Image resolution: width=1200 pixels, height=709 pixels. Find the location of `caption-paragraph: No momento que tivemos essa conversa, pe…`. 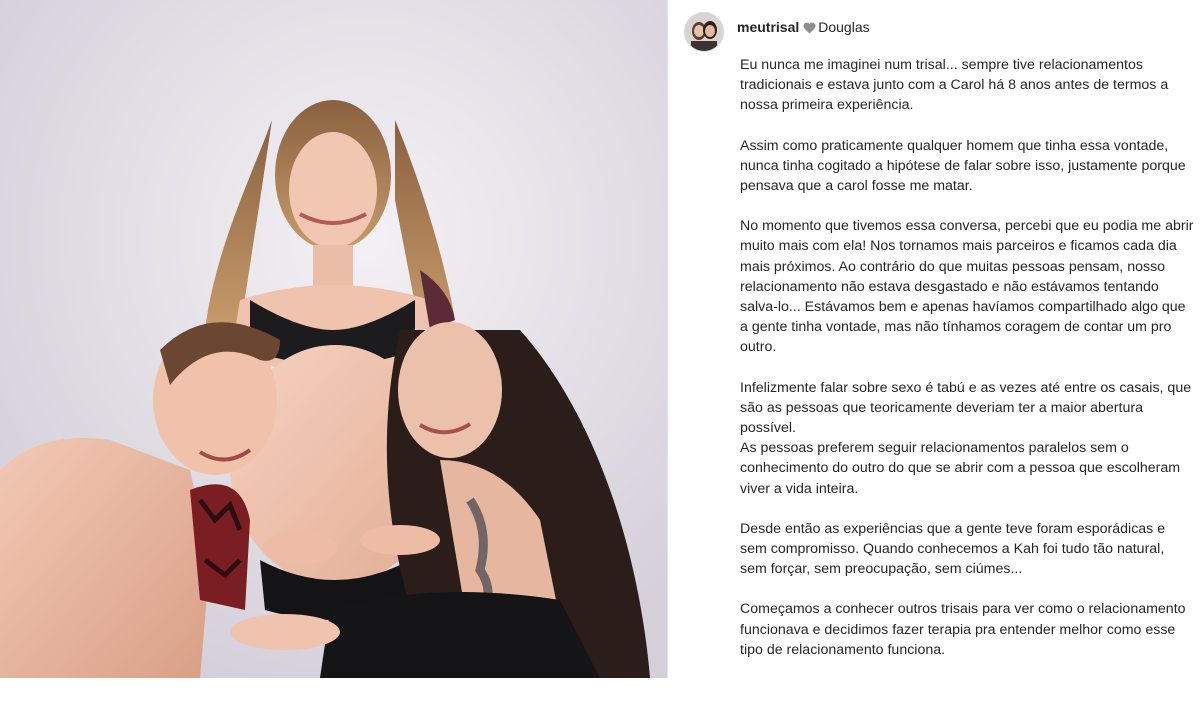

caption-paragraph: No momento que tivemos essa conversa, pe… is located at coordinates (967, 287).